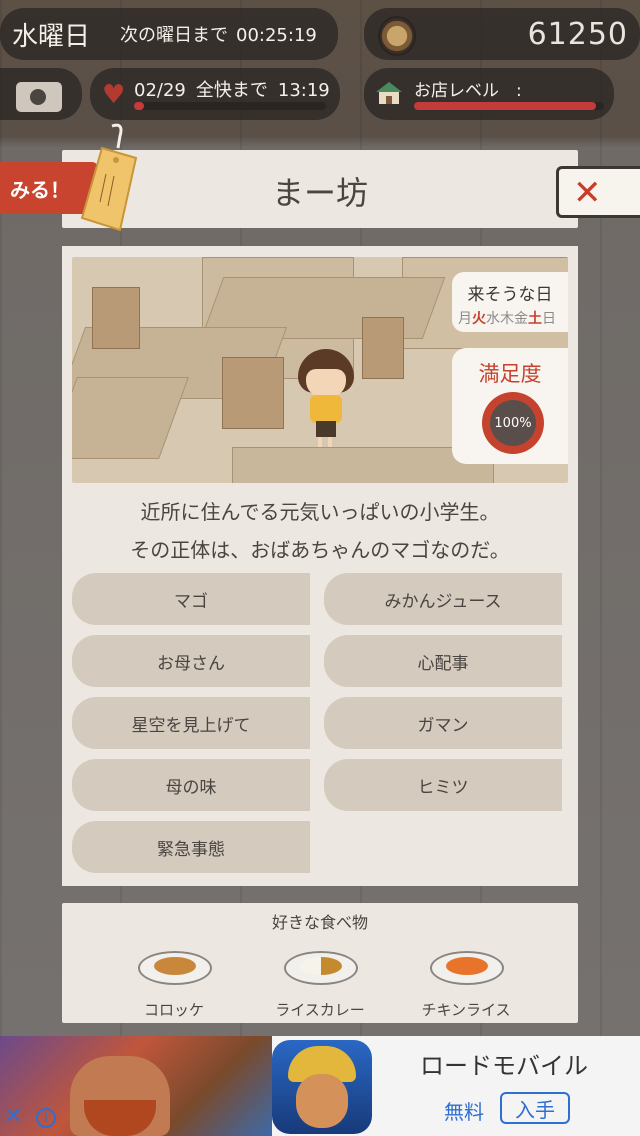 The image size is (640, 1136). What do you see at coordinates (191, 785) in the screenshot?
I see `episode-button: 母の味` at bounding box center [191, 785].